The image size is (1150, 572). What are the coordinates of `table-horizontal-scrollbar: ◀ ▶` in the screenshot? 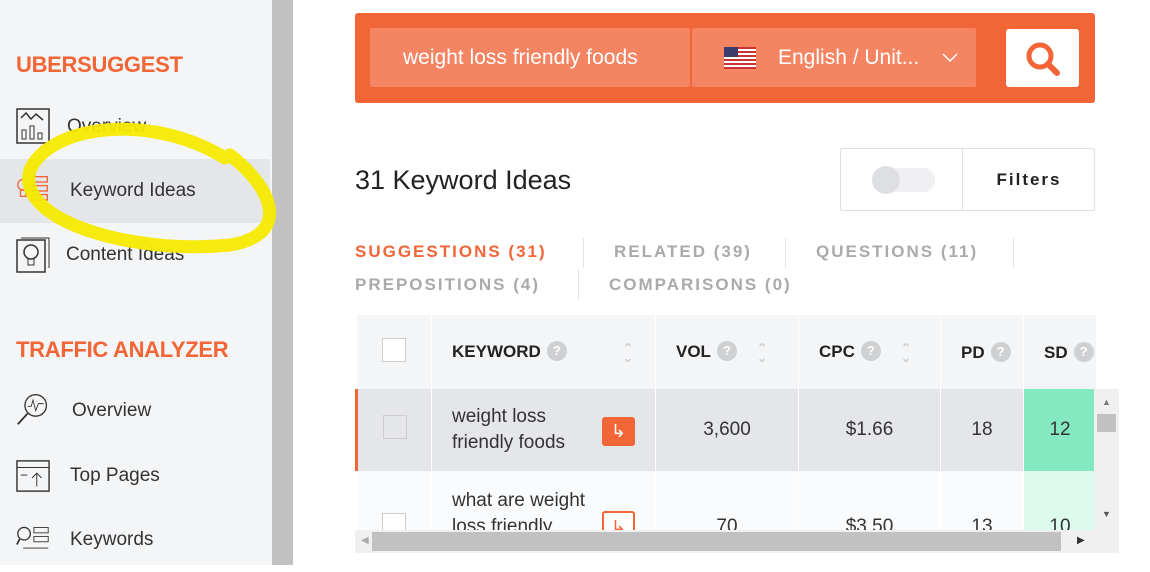 It's located at (737, 541).